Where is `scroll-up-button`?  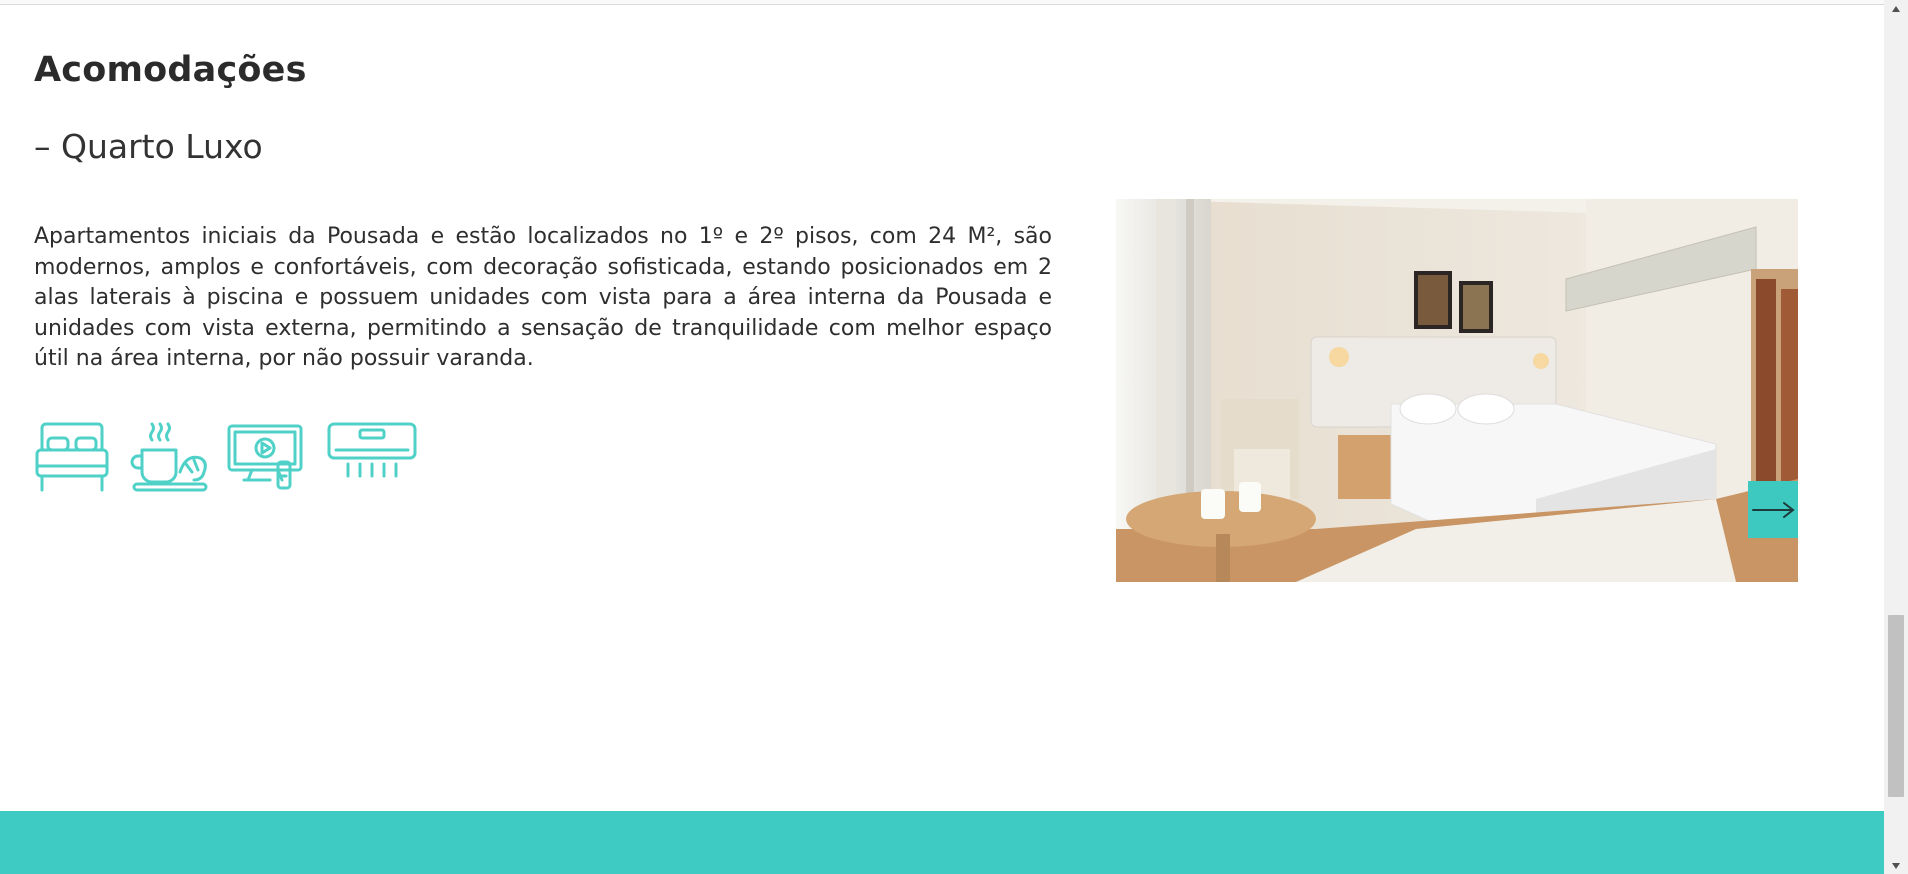 scroll-up-button is located at coordinates (1896, 8).